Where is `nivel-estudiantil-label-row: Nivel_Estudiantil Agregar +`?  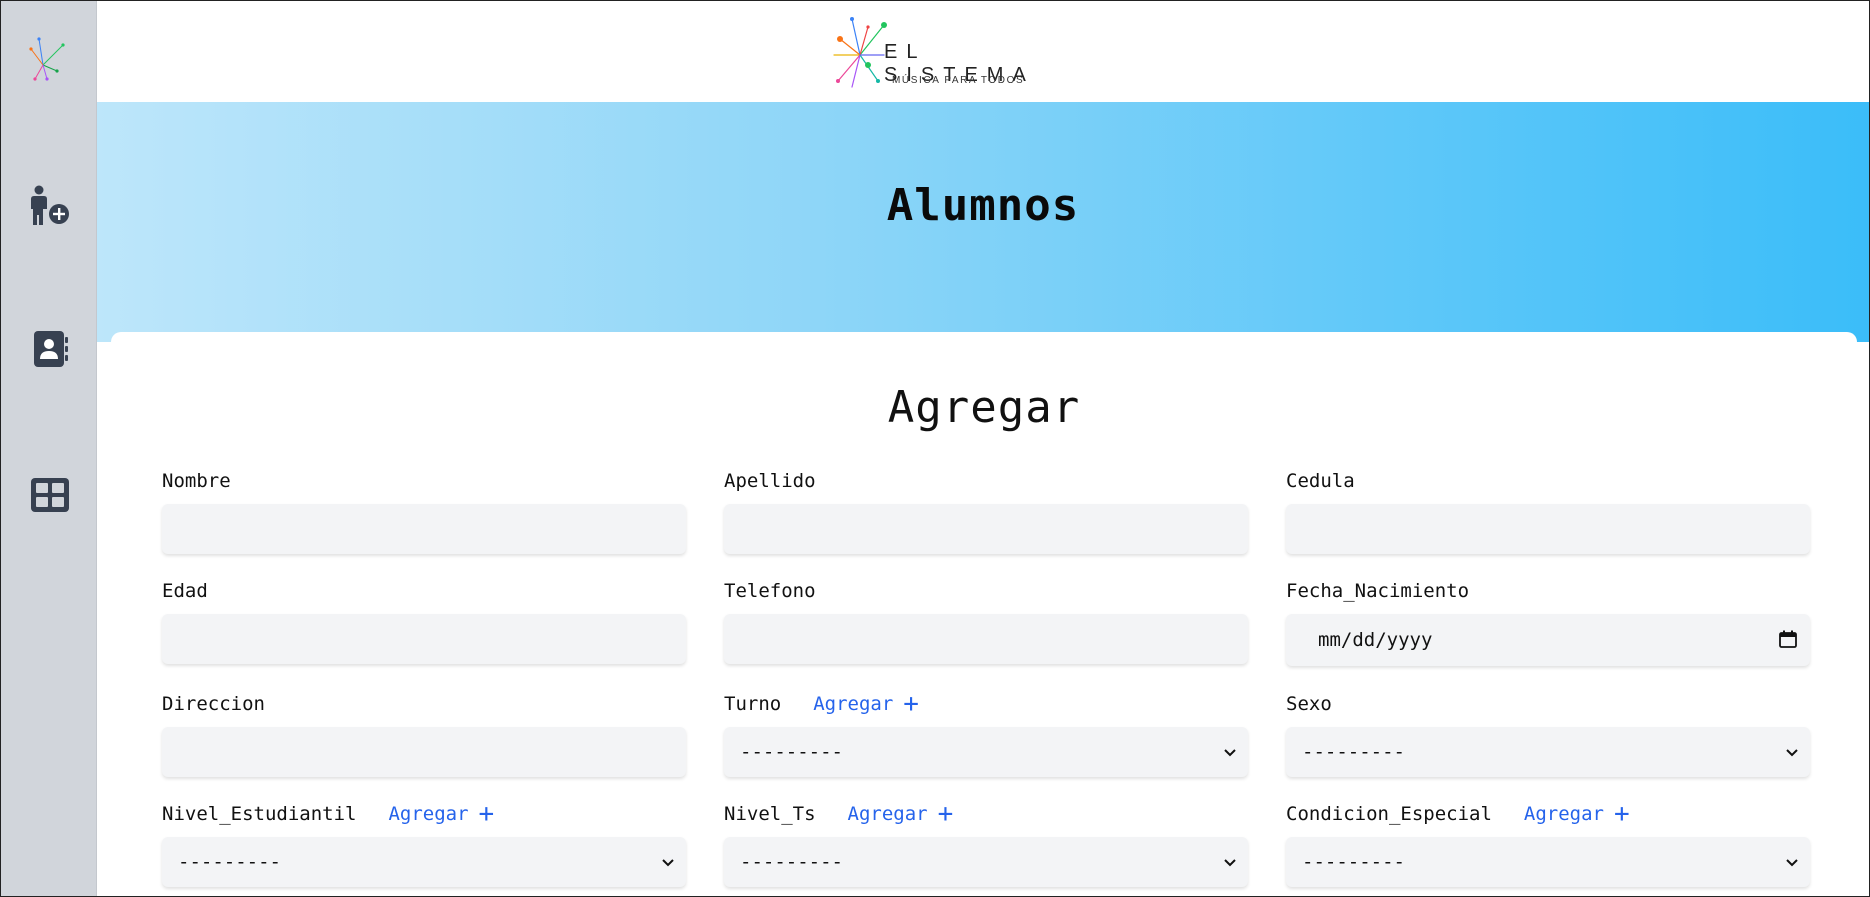
nivel-estudiantil-label-row: Nivel_Estudiantil Agregar + is located at coordinates (424, 814).